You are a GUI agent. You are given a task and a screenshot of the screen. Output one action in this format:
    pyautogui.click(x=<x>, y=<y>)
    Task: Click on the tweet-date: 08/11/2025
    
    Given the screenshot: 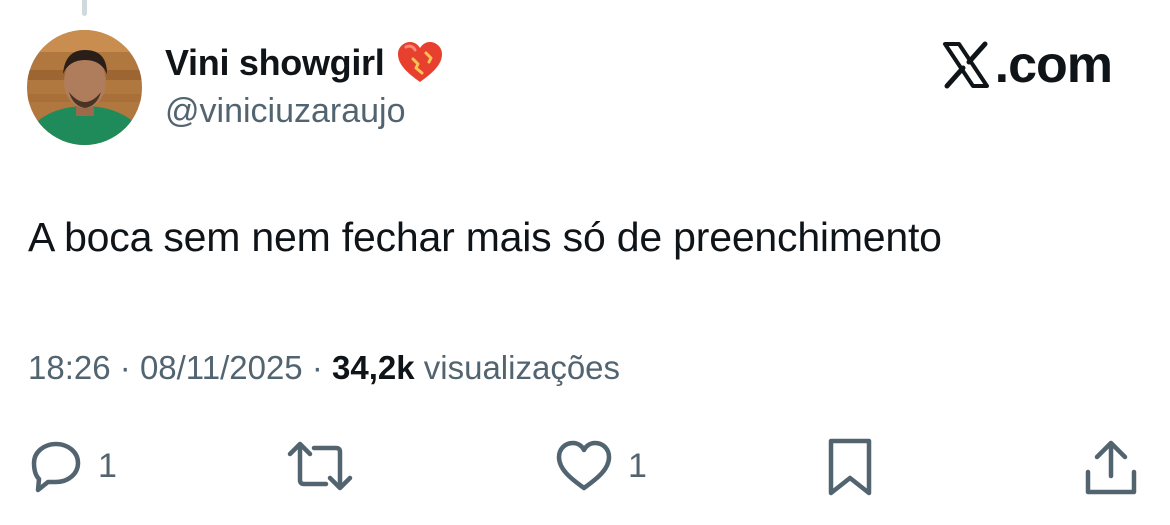 What is the action you would take?
    pyautogui.click(x=221, y=367)
    